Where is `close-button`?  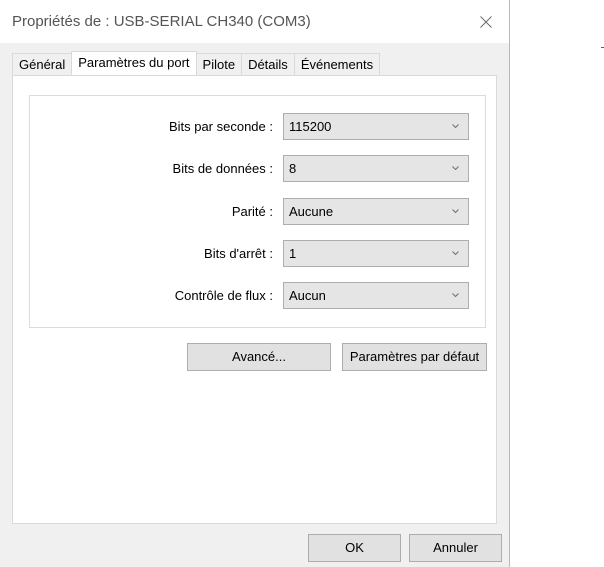
close-button is located at coordinates (486, 22).